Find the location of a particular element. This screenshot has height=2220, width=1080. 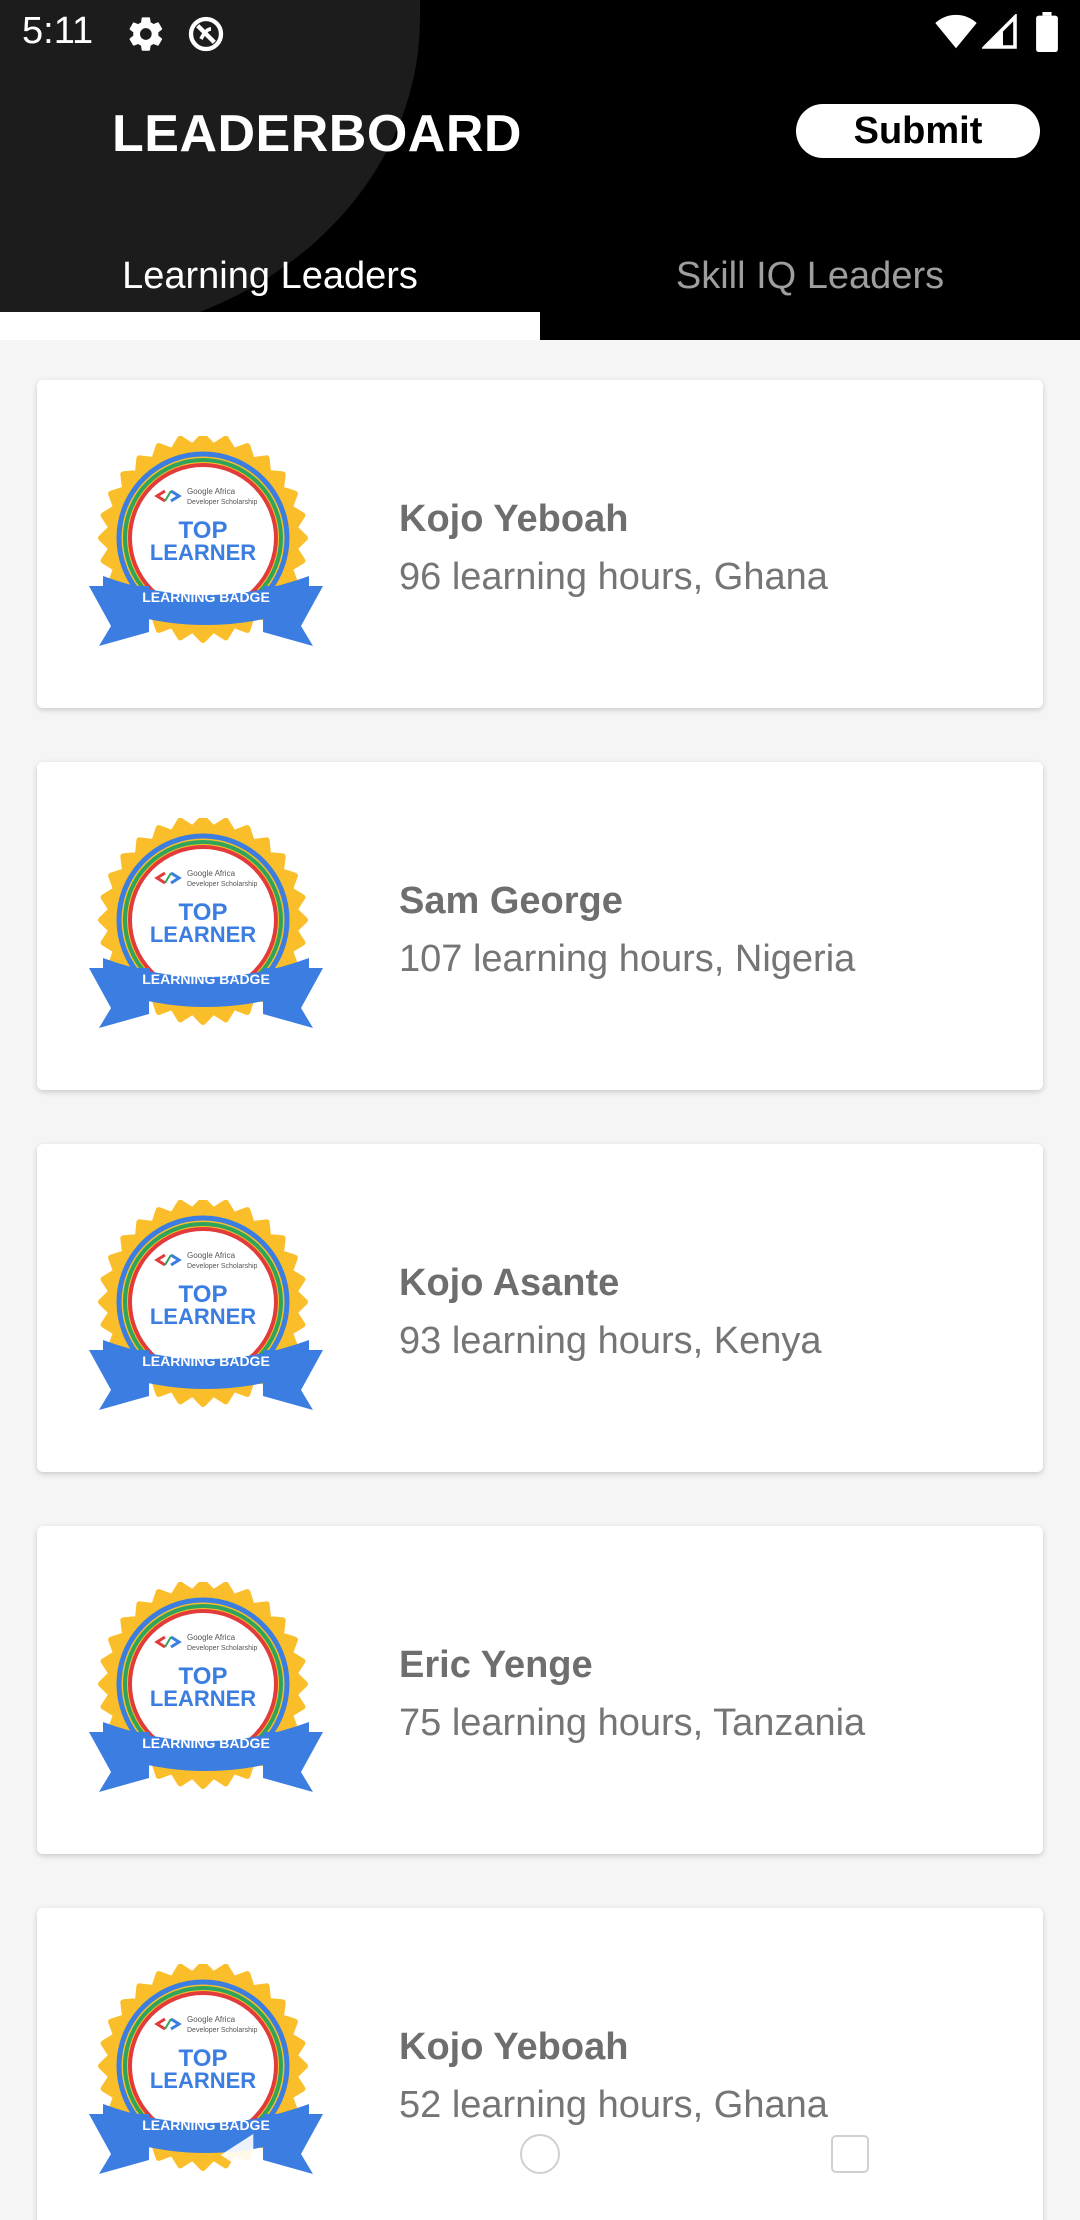

leader-name: Eric Yenge is located at coordinates (496, 1665).